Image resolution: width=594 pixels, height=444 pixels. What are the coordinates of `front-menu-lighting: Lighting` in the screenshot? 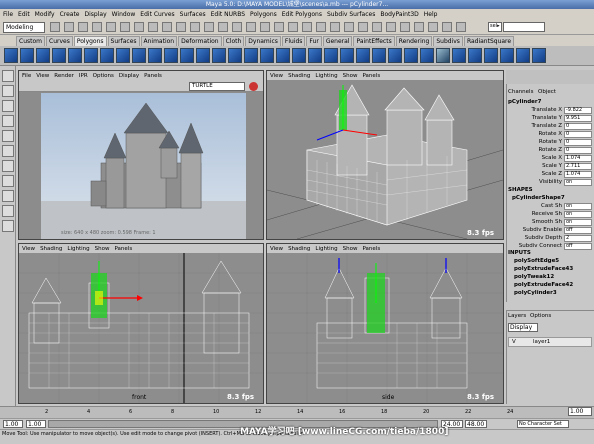 It's located at (78, 249).